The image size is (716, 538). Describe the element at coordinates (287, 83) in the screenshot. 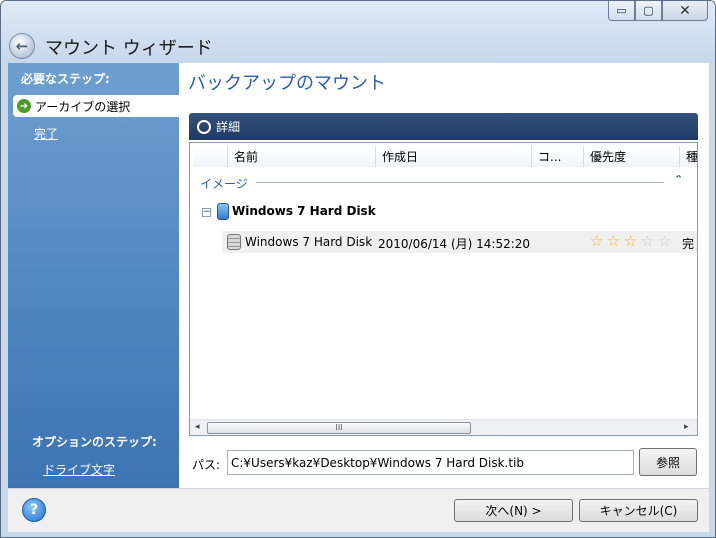

I see `page-title: バックアップのマウント` at that location.